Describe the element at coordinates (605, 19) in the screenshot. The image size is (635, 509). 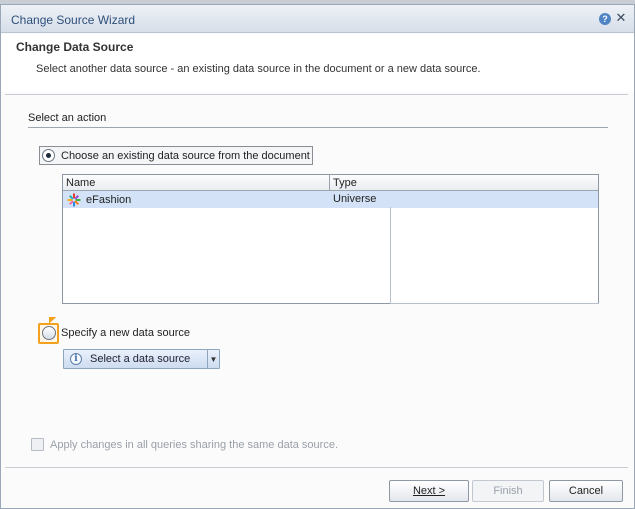
I see `help-icon: ?` at that location.